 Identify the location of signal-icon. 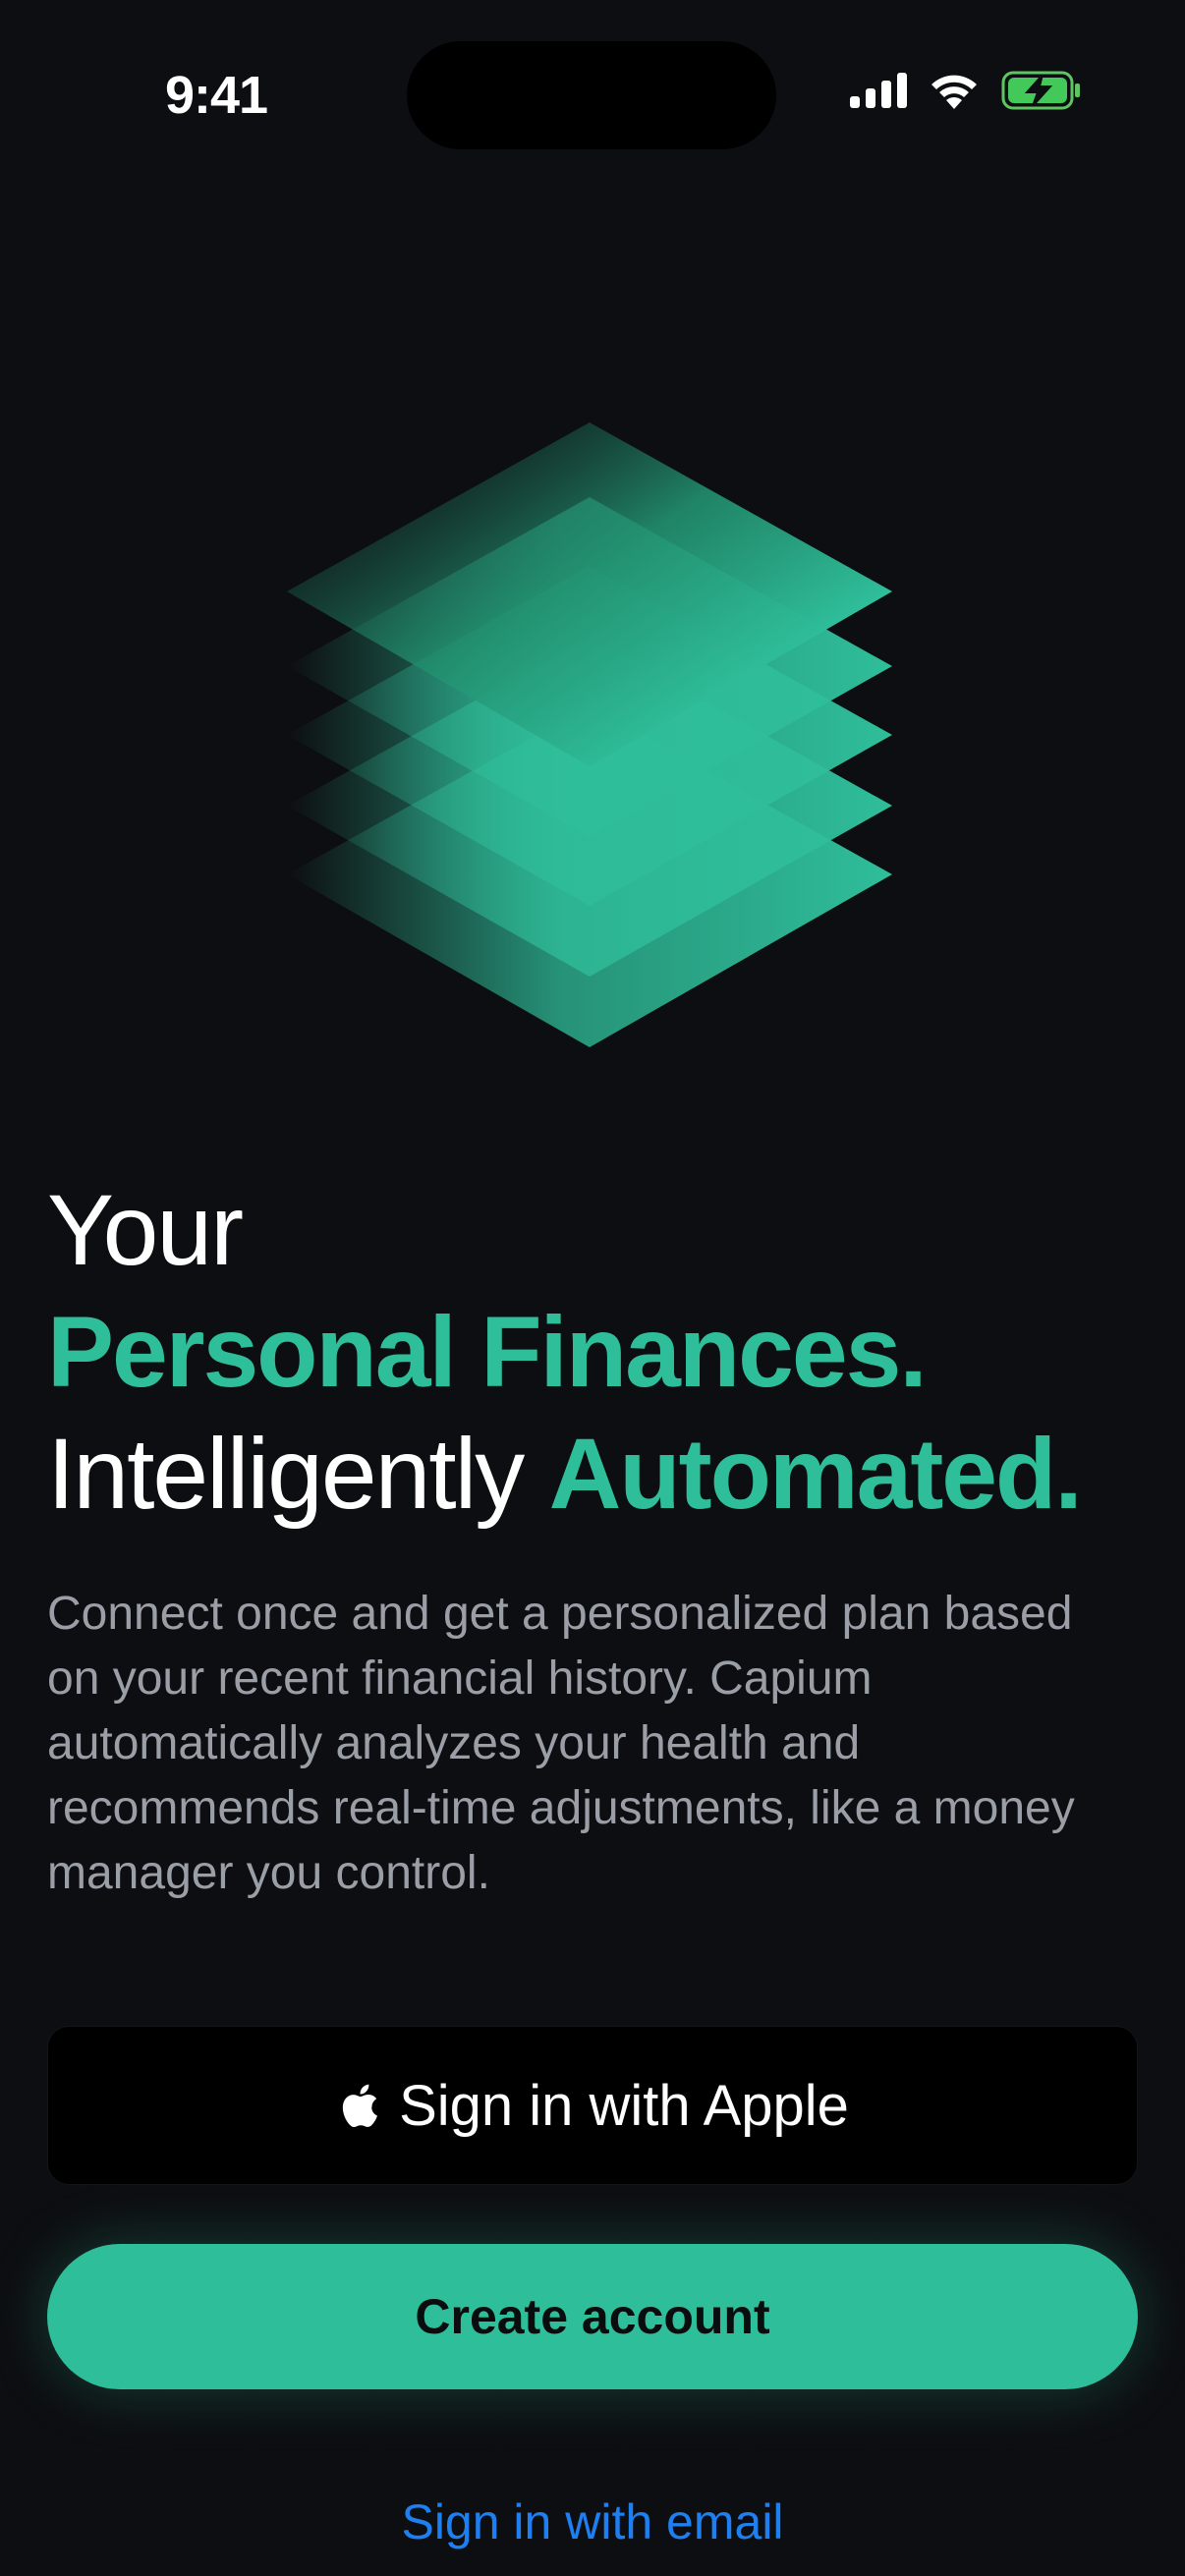
(879, 90).